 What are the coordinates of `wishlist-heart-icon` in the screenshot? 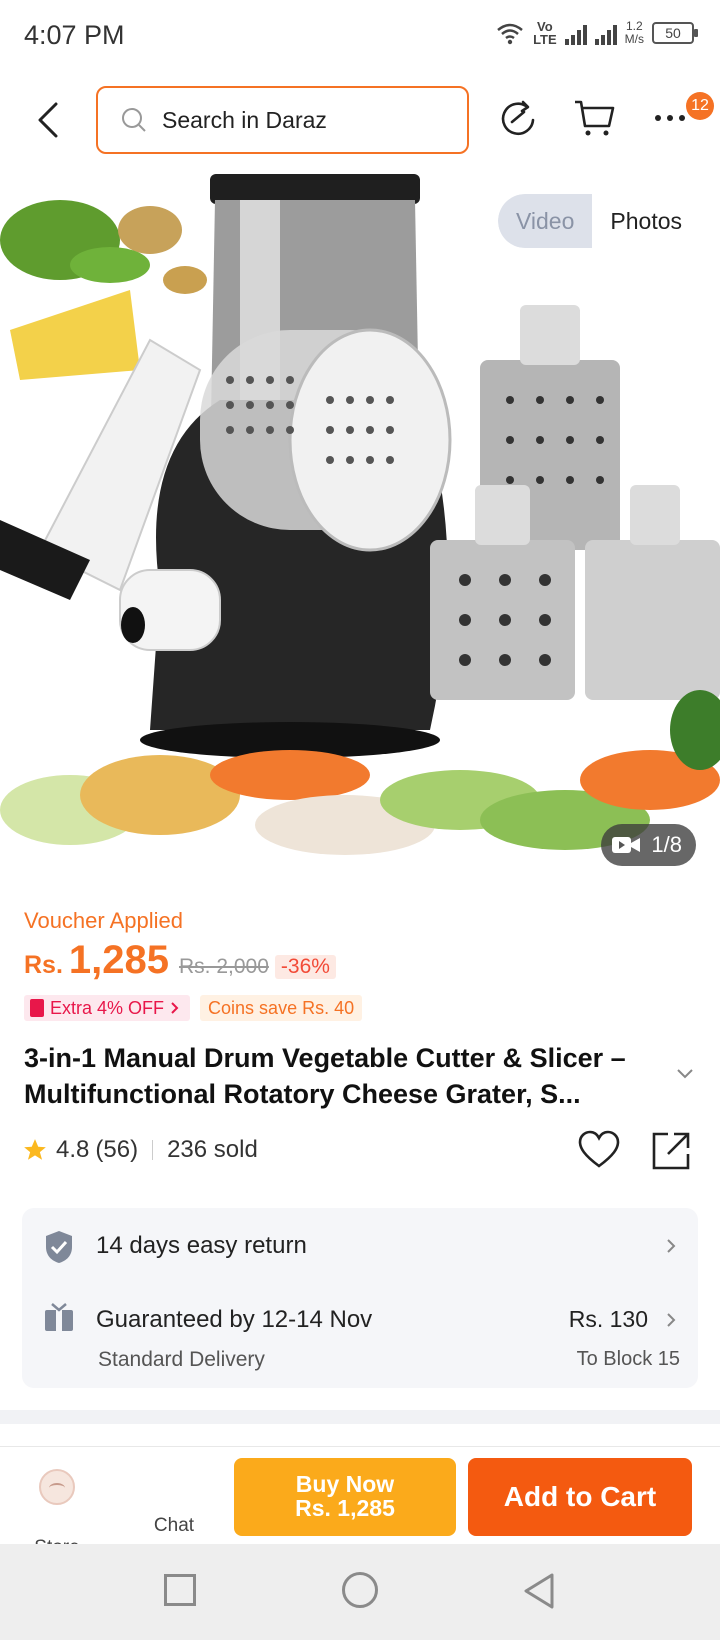 It's located at (599, 1150).